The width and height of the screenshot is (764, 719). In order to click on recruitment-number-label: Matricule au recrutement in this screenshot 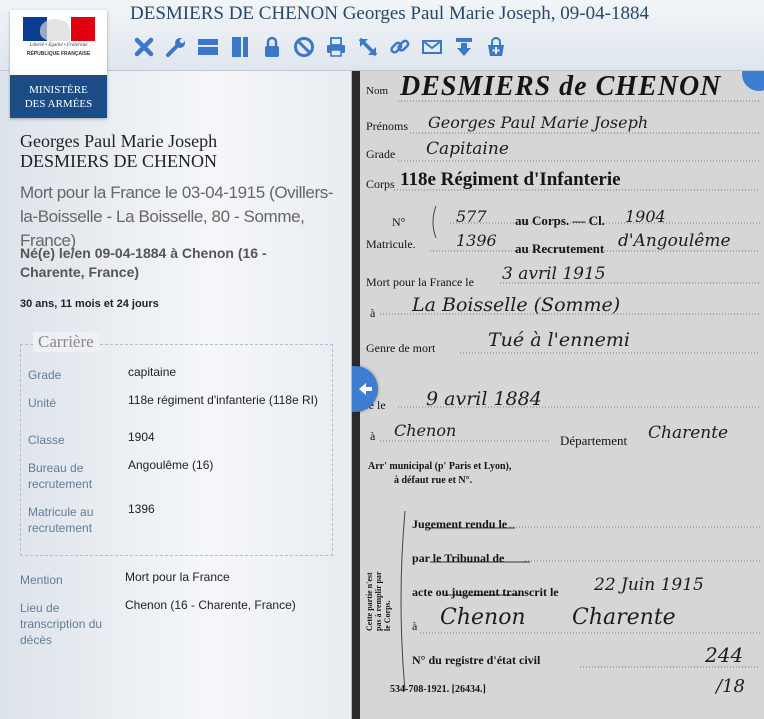, I will do `click(61, 520)`.